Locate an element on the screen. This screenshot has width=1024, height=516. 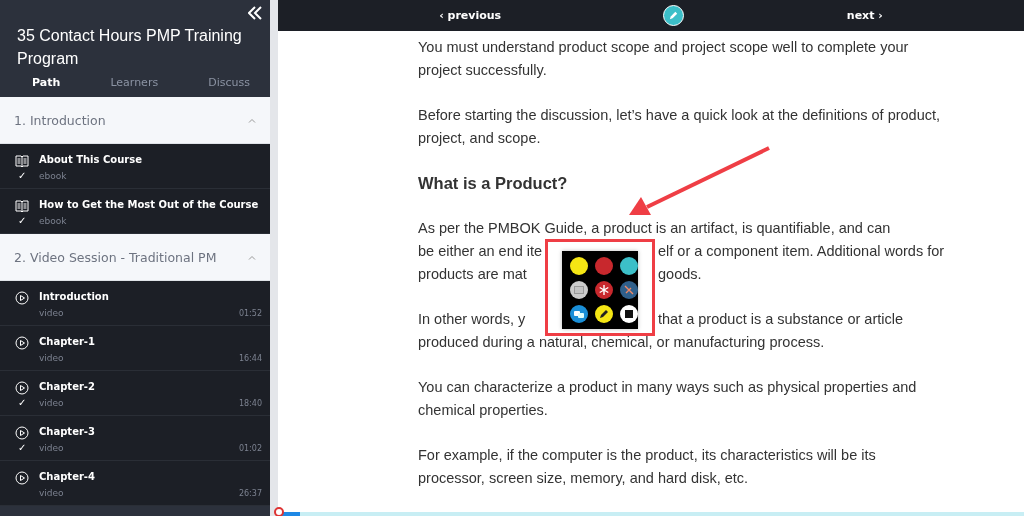
pencil-button is located at coordinates (604, 314).